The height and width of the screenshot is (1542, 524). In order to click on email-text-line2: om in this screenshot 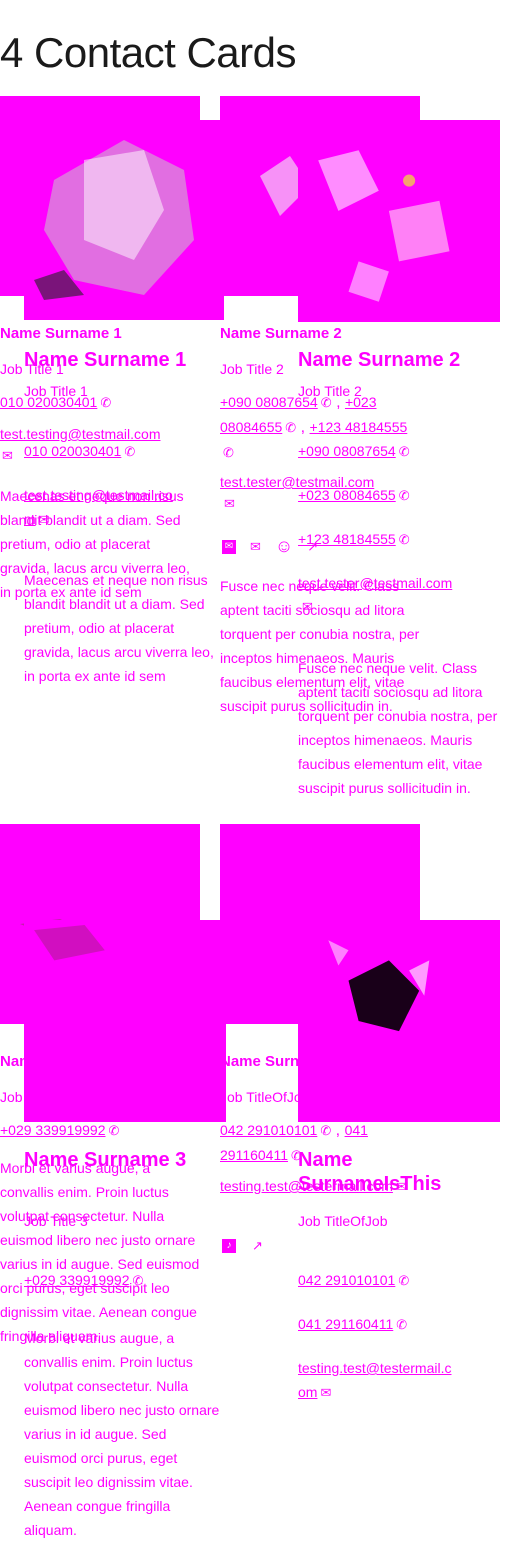, I will do `click(308, 1392)`.